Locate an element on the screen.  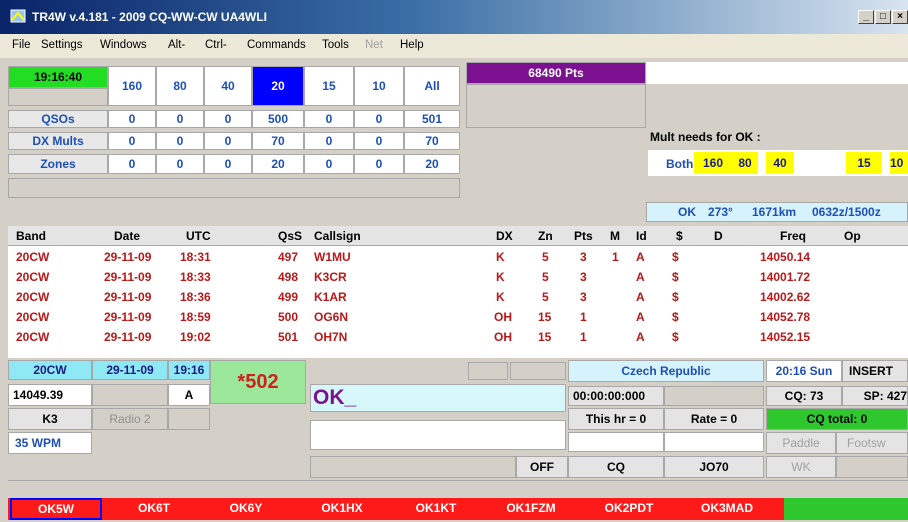
stat-zn-160: 0 is located at coordinates (132, 164).